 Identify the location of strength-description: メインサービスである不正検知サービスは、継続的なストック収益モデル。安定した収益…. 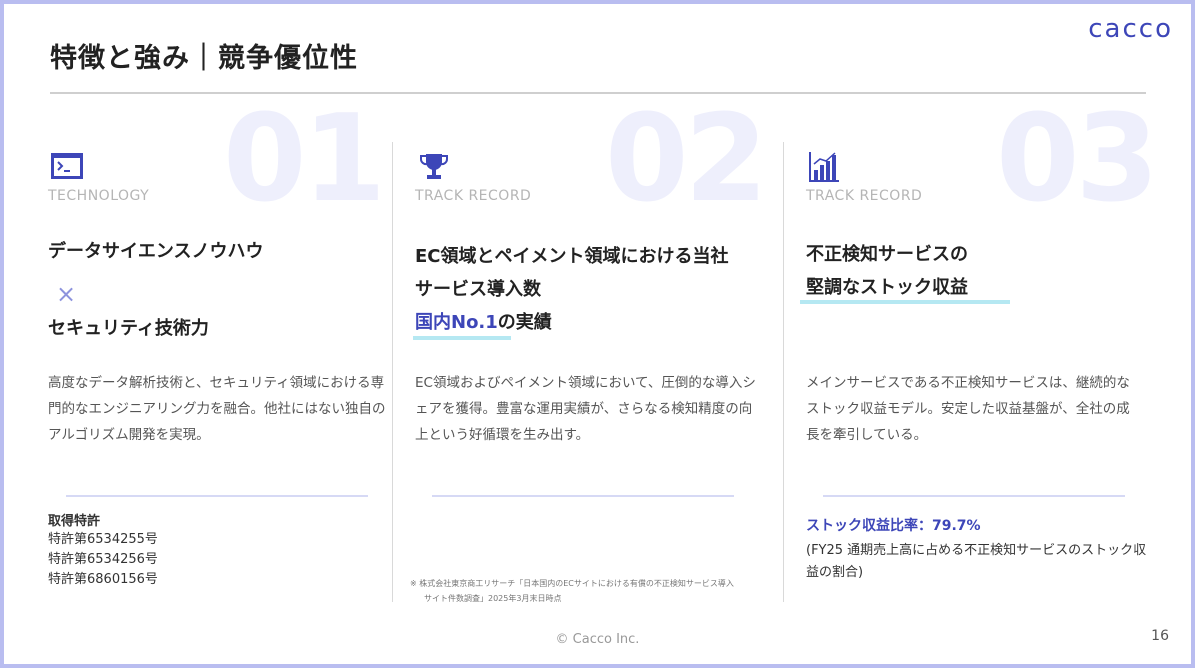
(968, 409).